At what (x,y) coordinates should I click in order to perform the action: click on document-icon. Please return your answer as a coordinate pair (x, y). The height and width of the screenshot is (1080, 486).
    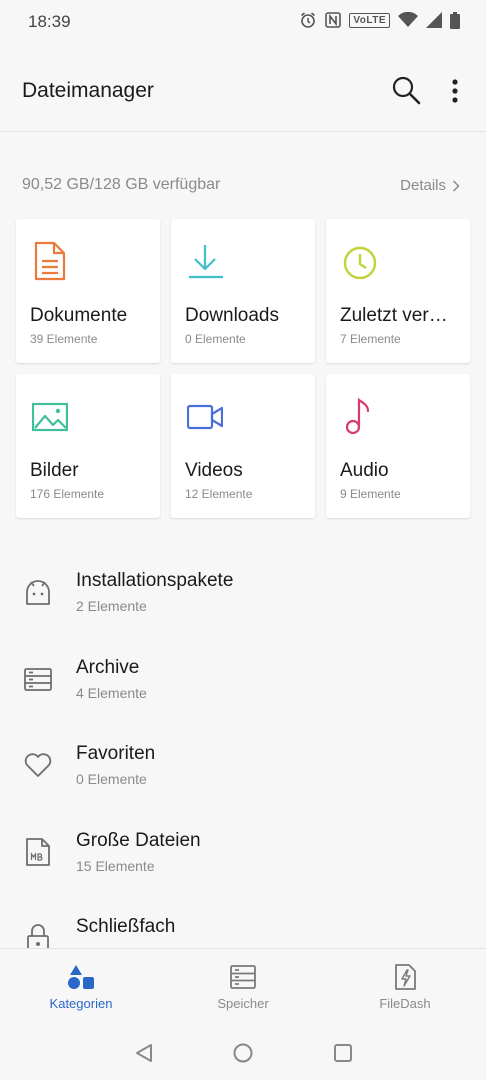
    Looking at the image, I should click on (50, 261).